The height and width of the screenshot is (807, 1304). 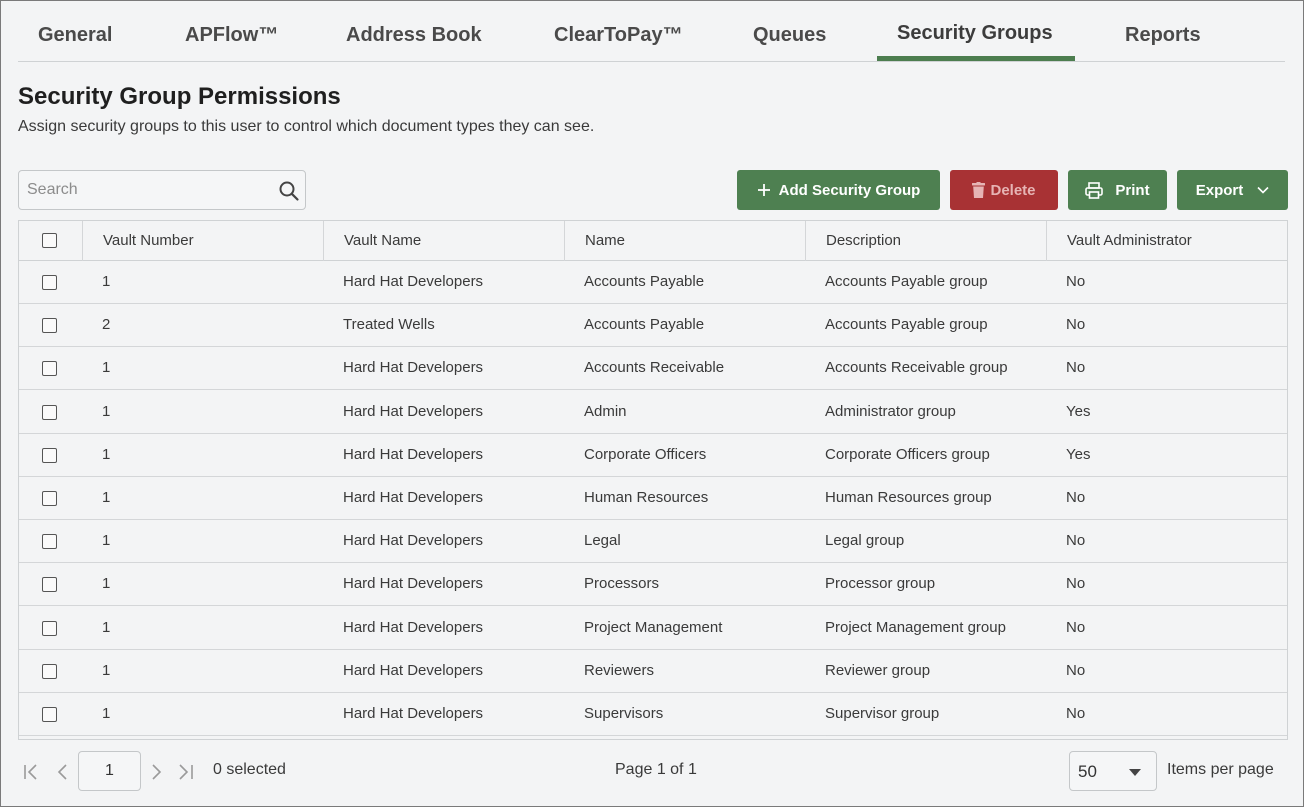 I want to click on items-per-page-label: Items per page, so click(x=1220, y=769).